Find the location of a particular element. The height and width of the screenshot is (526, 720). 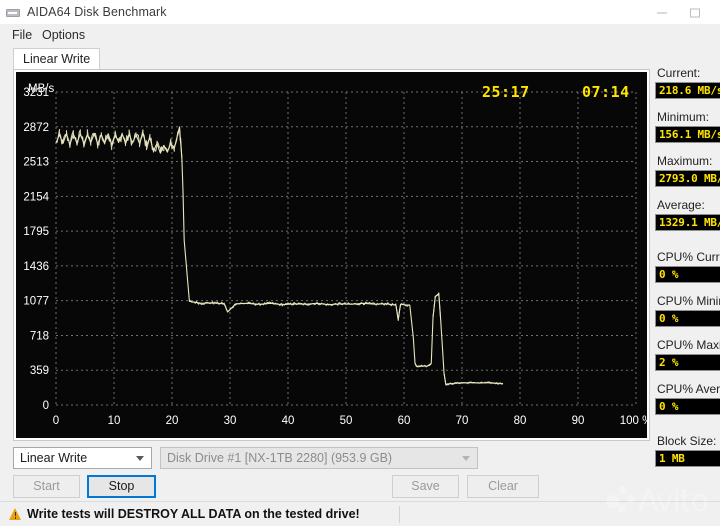

disk-drive-icon is located at coordinates (13, 13).